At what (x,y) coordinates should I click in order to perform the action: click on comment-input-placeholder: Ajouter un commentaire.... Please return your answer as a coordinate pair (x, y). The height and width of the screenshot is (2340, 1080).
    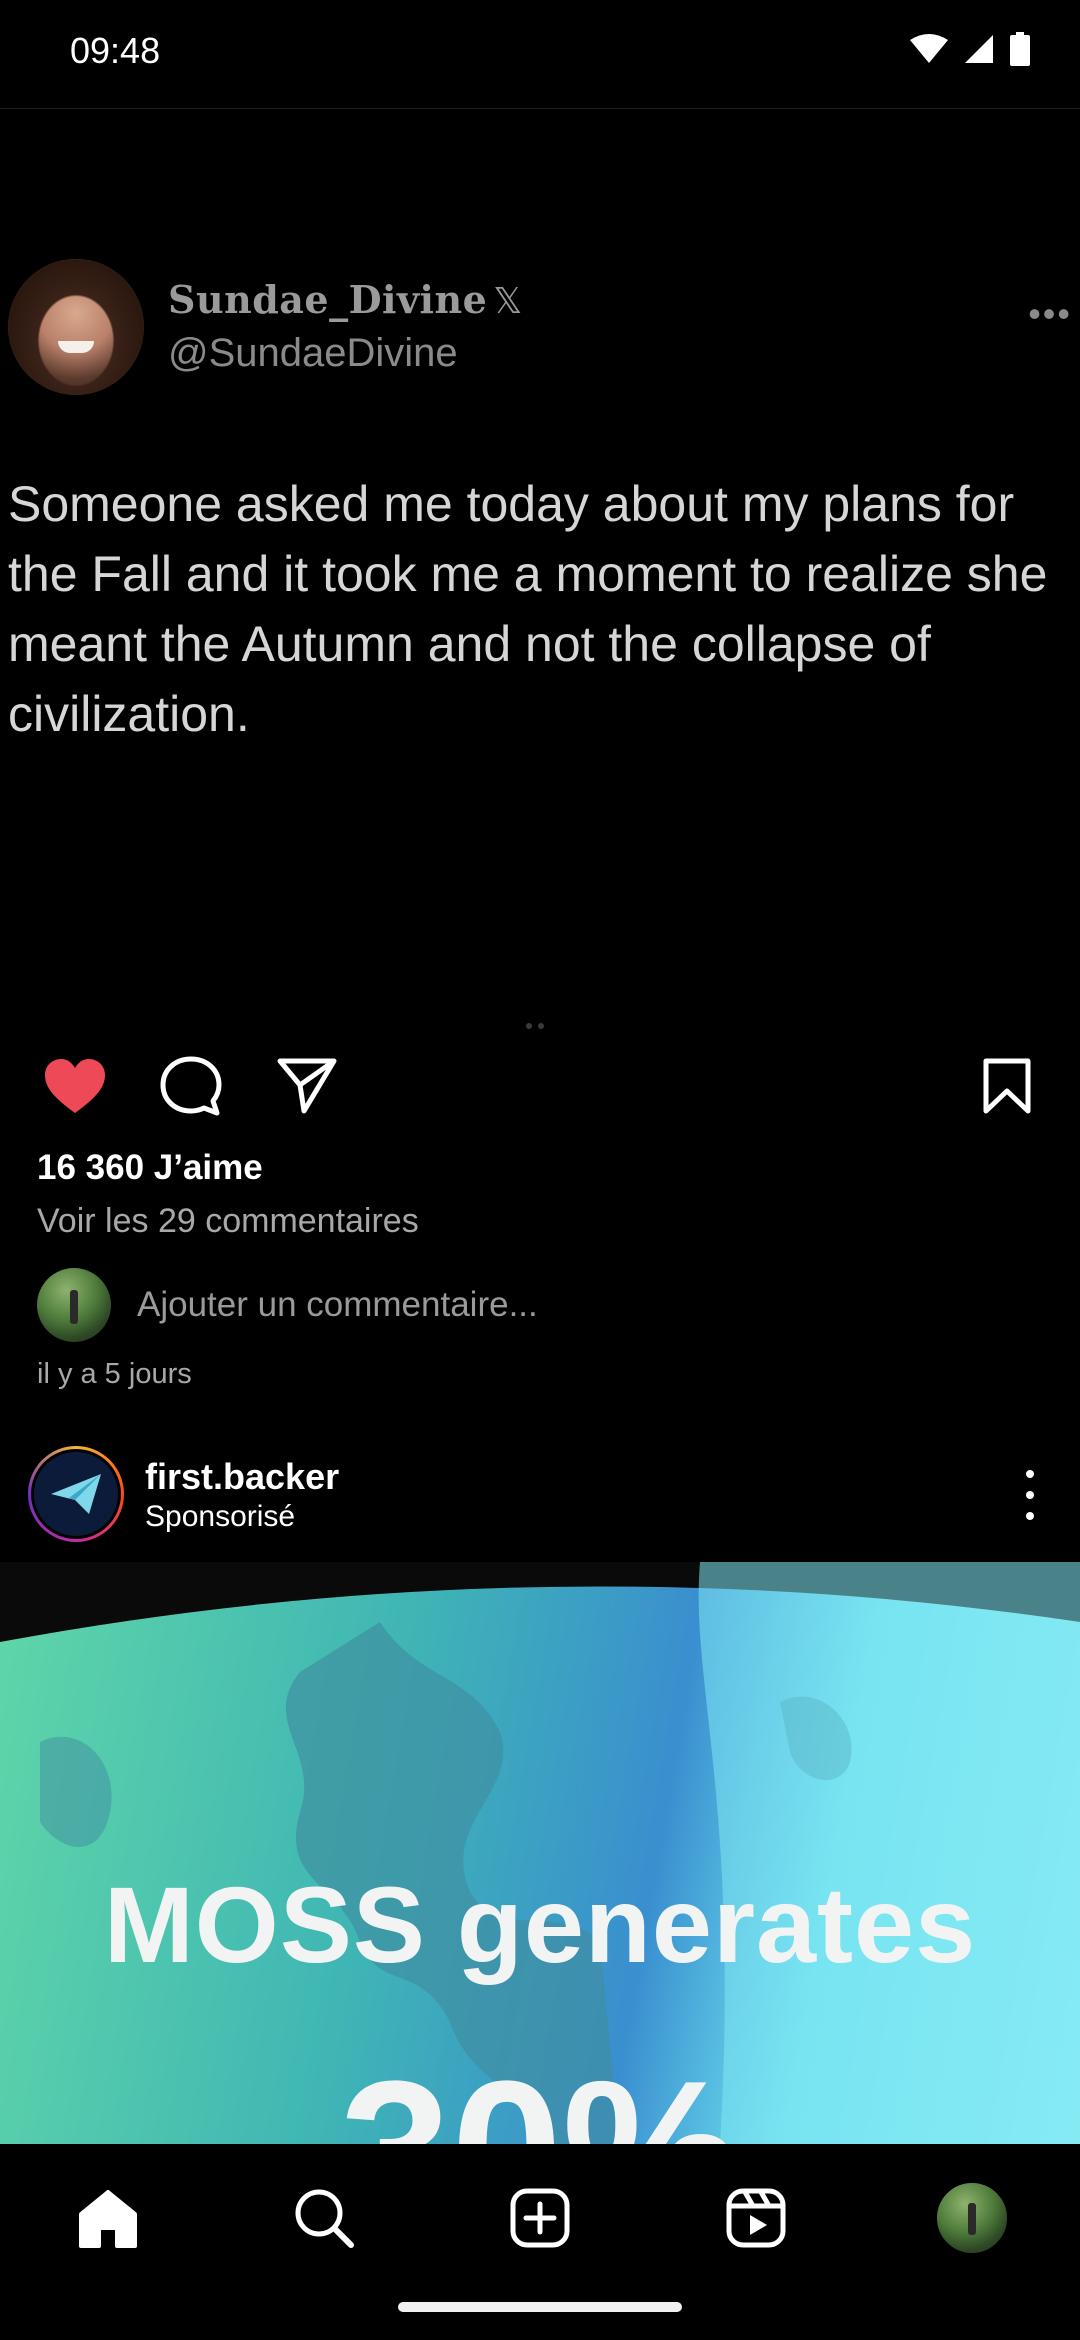
    Looking at the image, I should click on (337, 1305).